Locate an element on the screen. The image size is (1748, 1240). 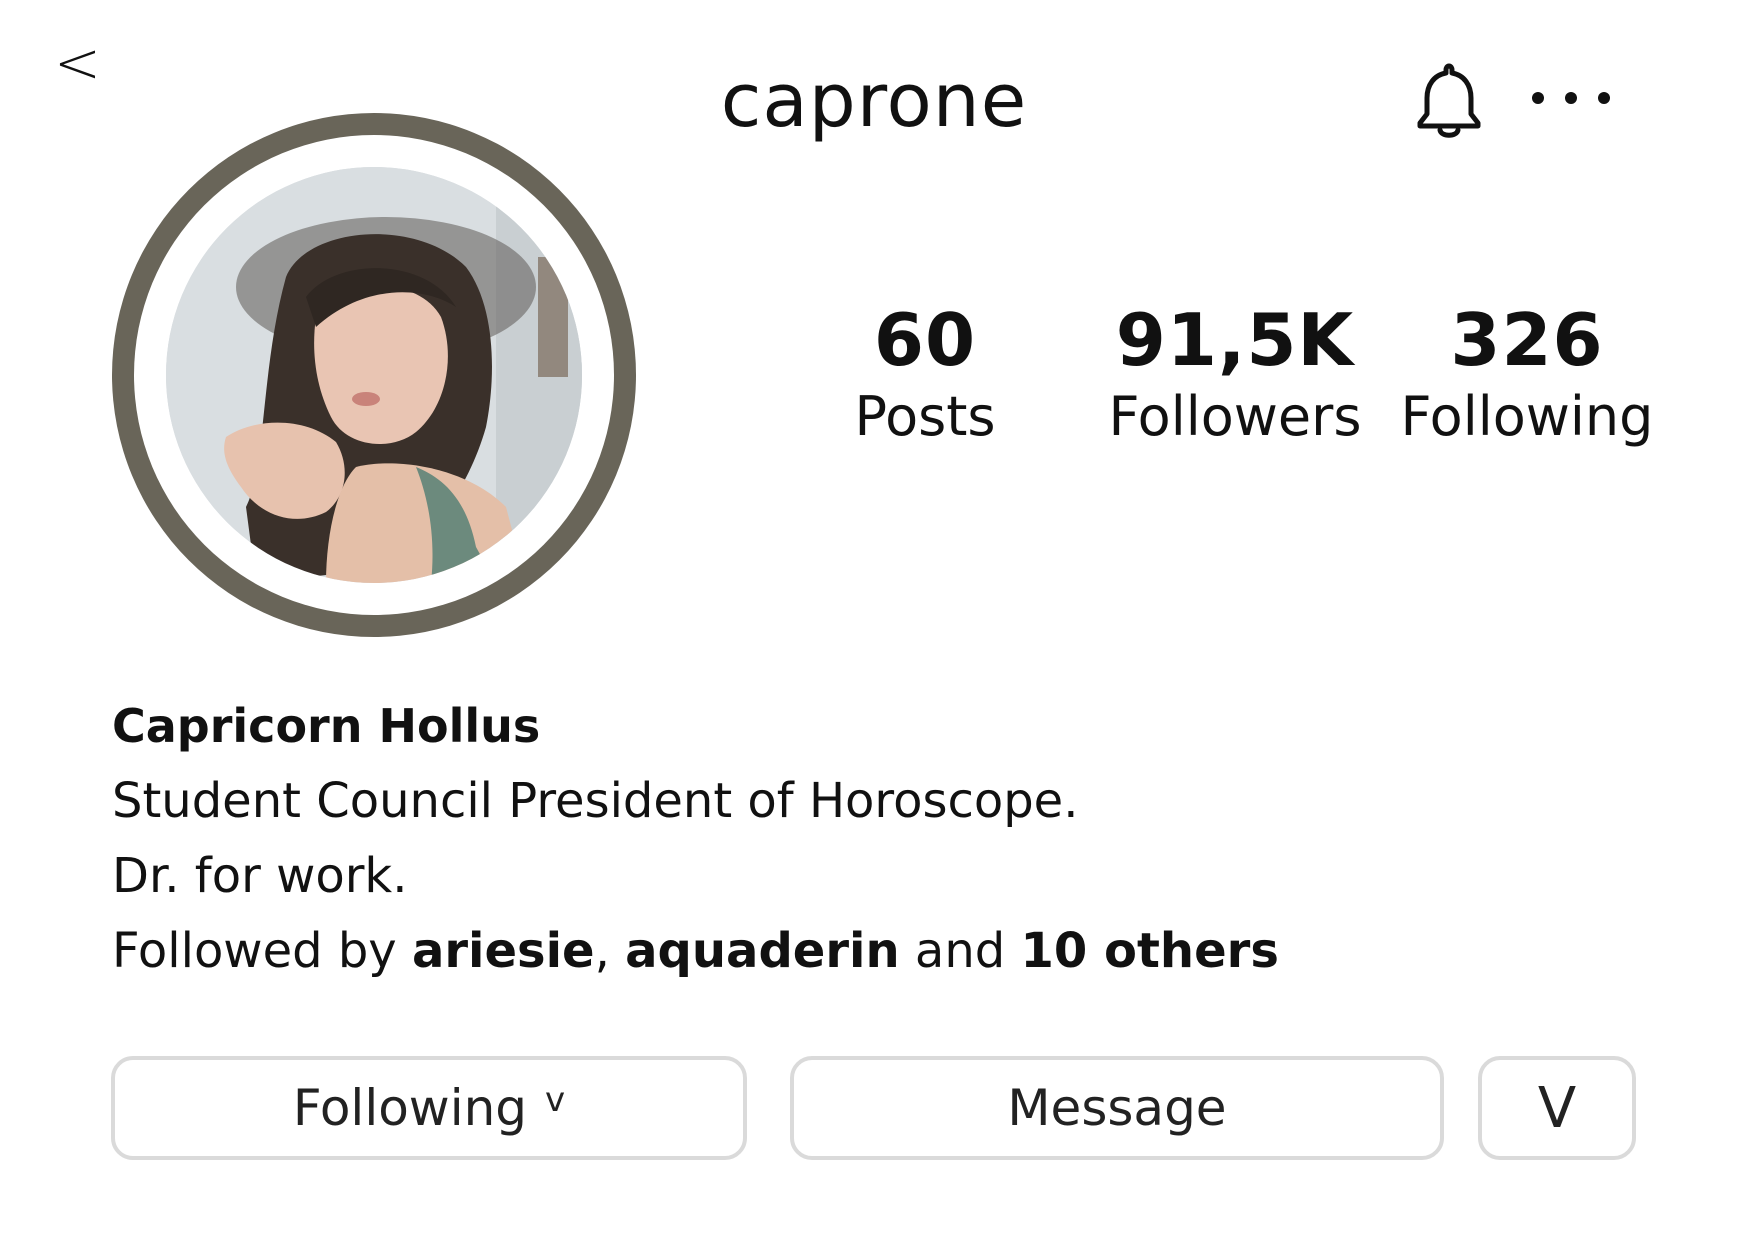
profile-username: caprone is located at coordinates (874, 101).